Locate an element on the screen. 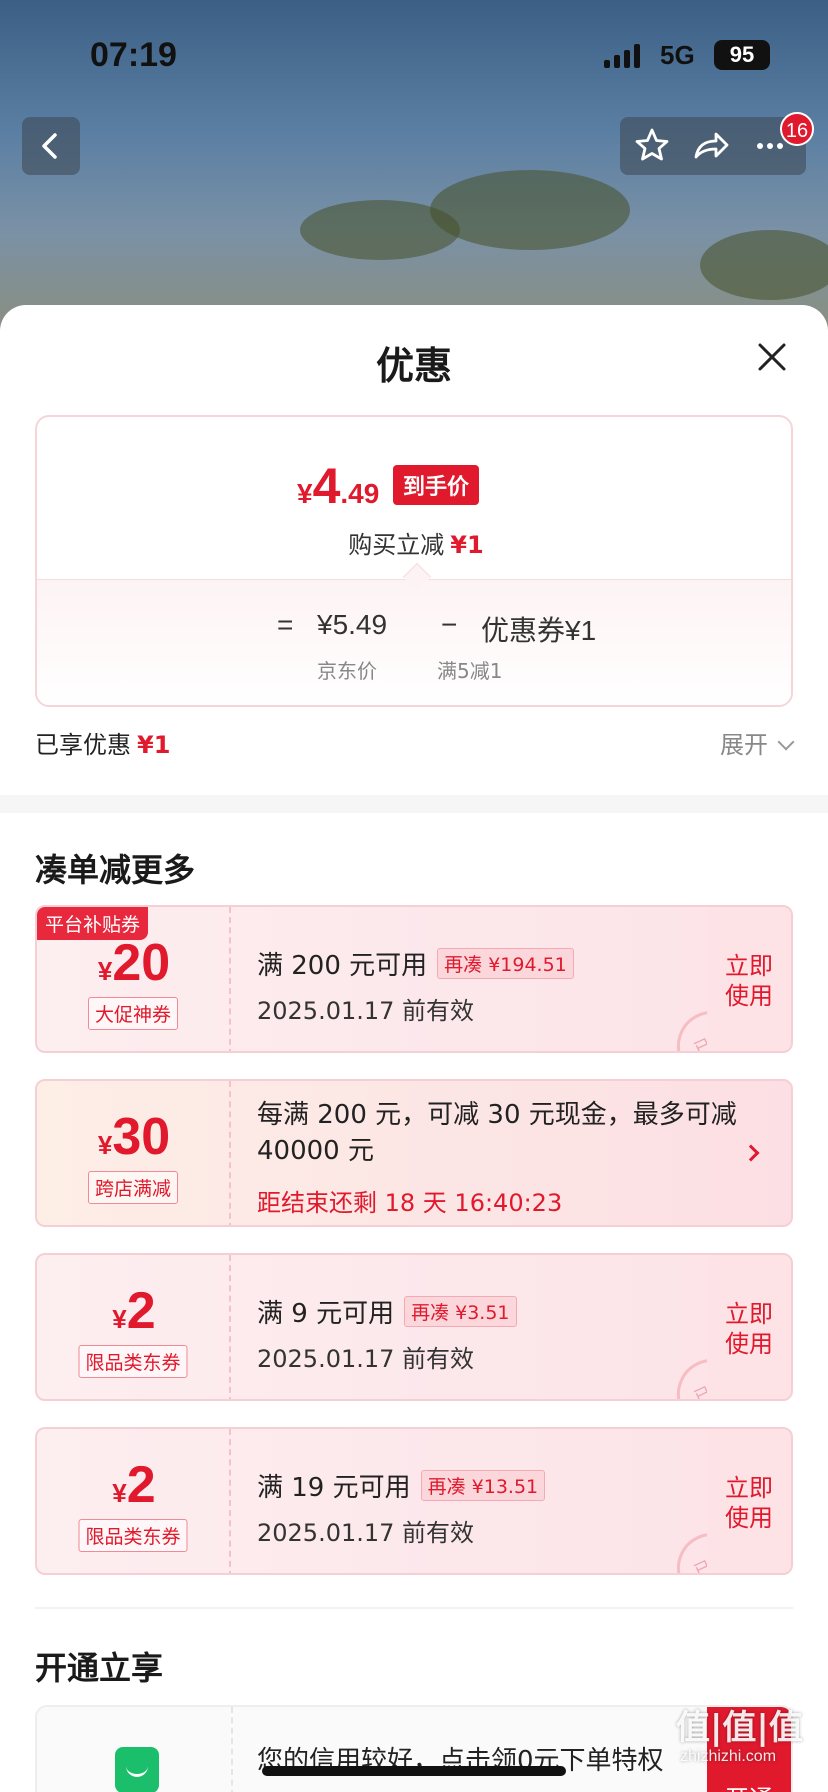  favorite-button is located at coordinates (650, 146).